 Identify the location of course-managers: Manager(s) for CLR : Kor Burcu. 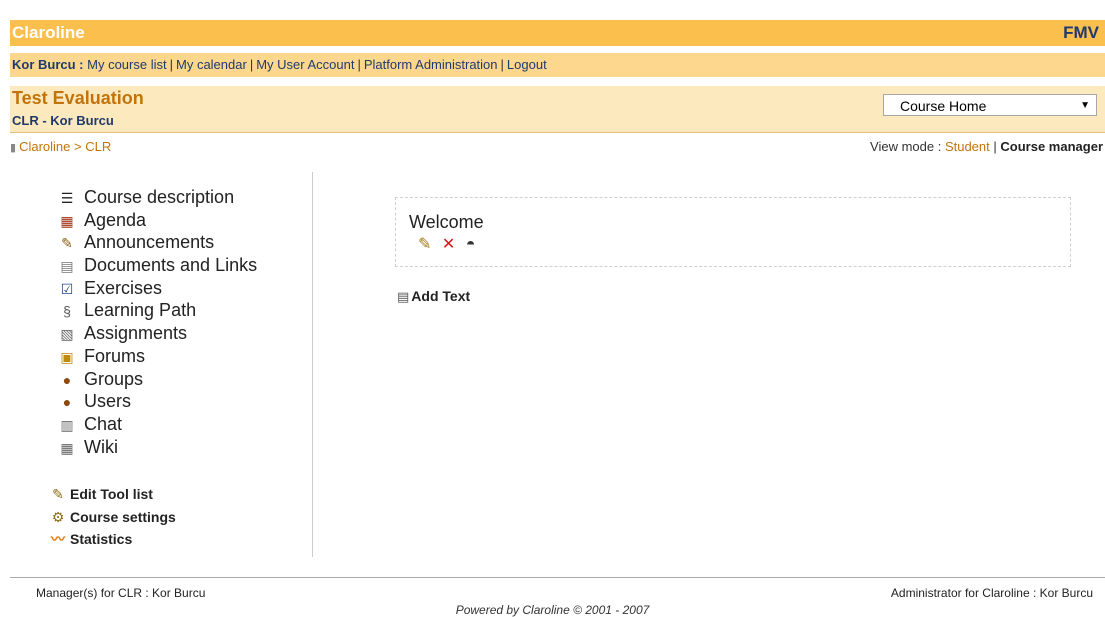
(121, 593).